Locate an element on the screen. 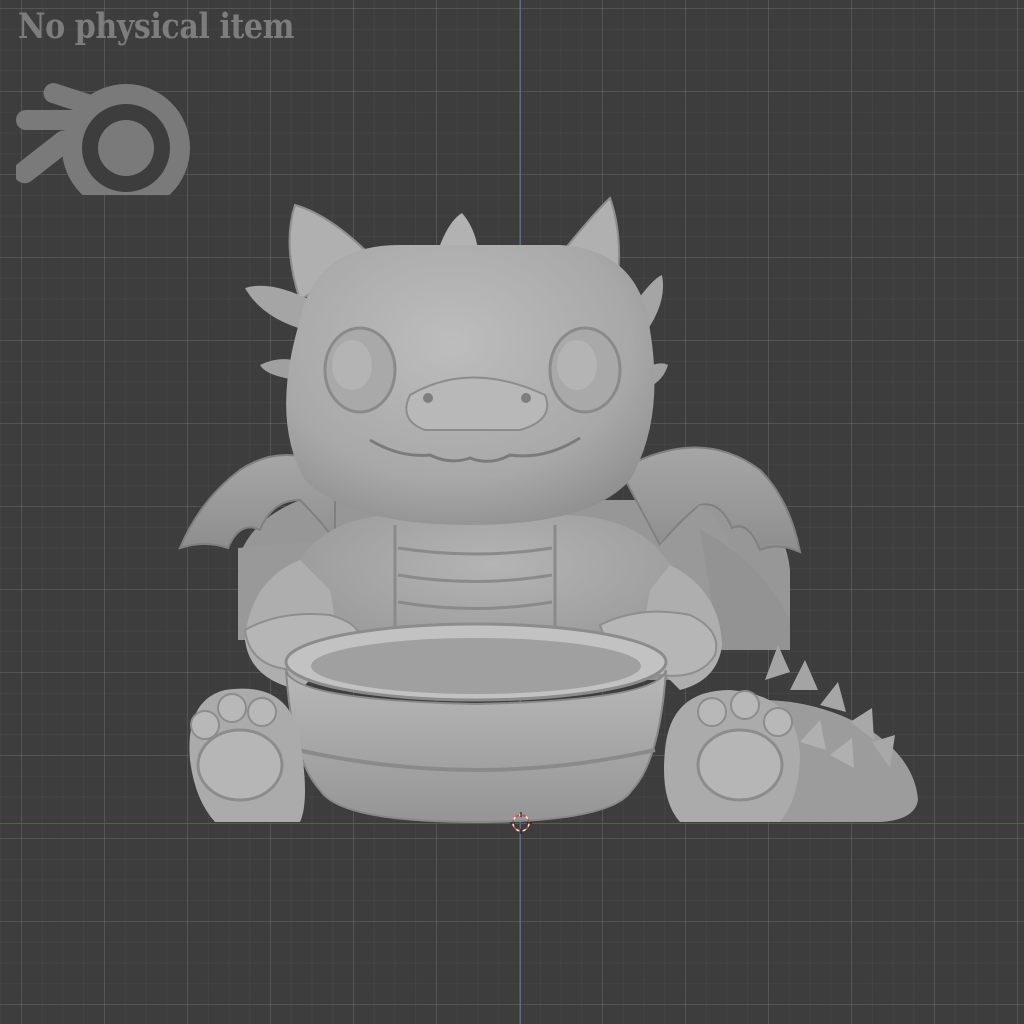 The image size is (1024, 1024). left-foot is located at coordinates (247, 755).